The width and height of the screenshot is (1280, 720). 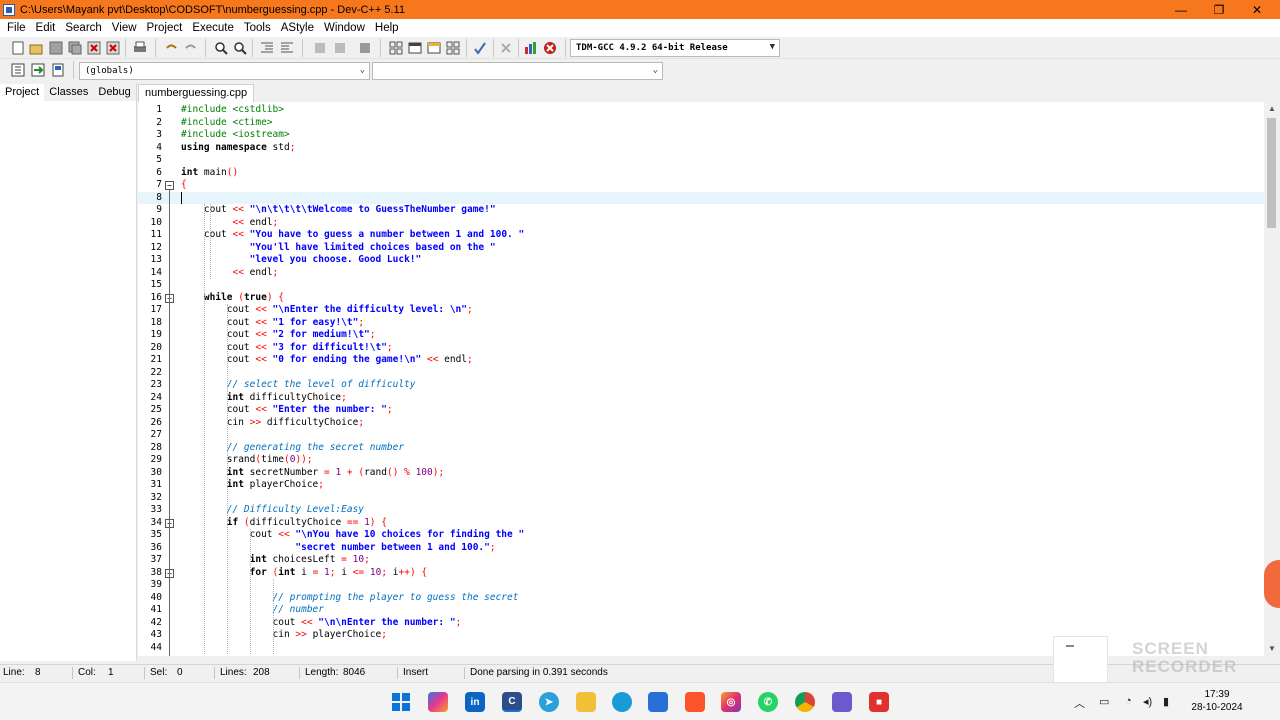 What do you see at coordinates (701, 373) in the screenshot?
I see `code-line: 22` at bounding box center [701, 373].